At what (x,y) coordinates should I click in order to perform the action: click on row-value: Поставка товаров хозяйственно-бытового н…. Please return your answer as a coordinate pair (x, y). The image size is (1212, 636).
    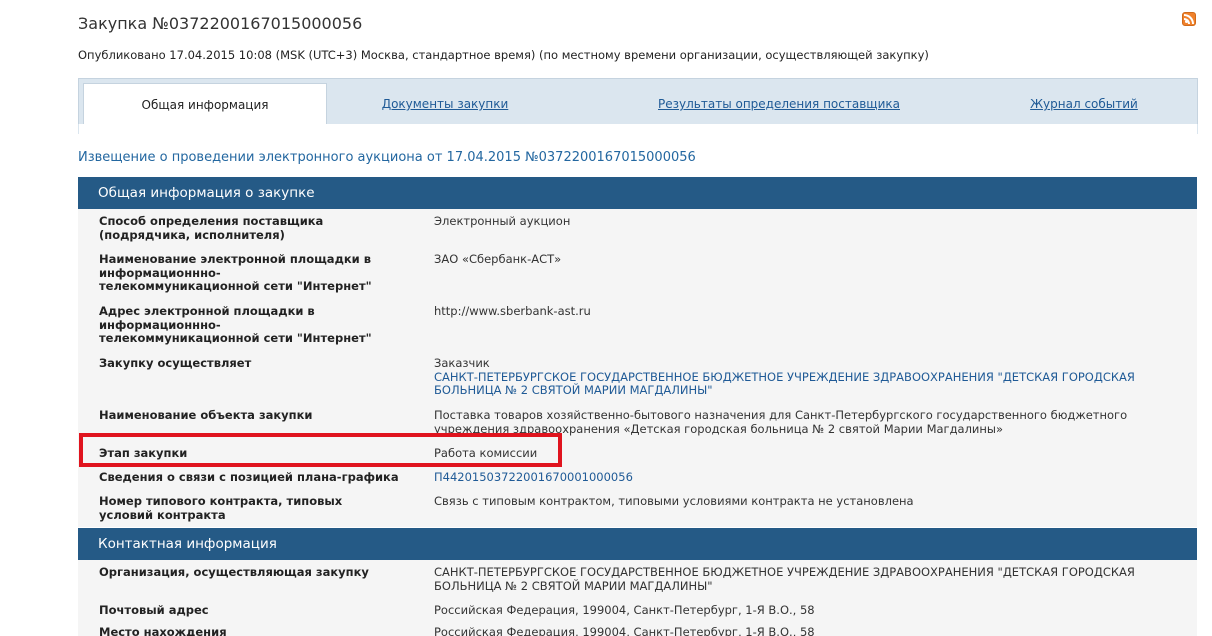
    Looking at the image, I should click on (781, 422).